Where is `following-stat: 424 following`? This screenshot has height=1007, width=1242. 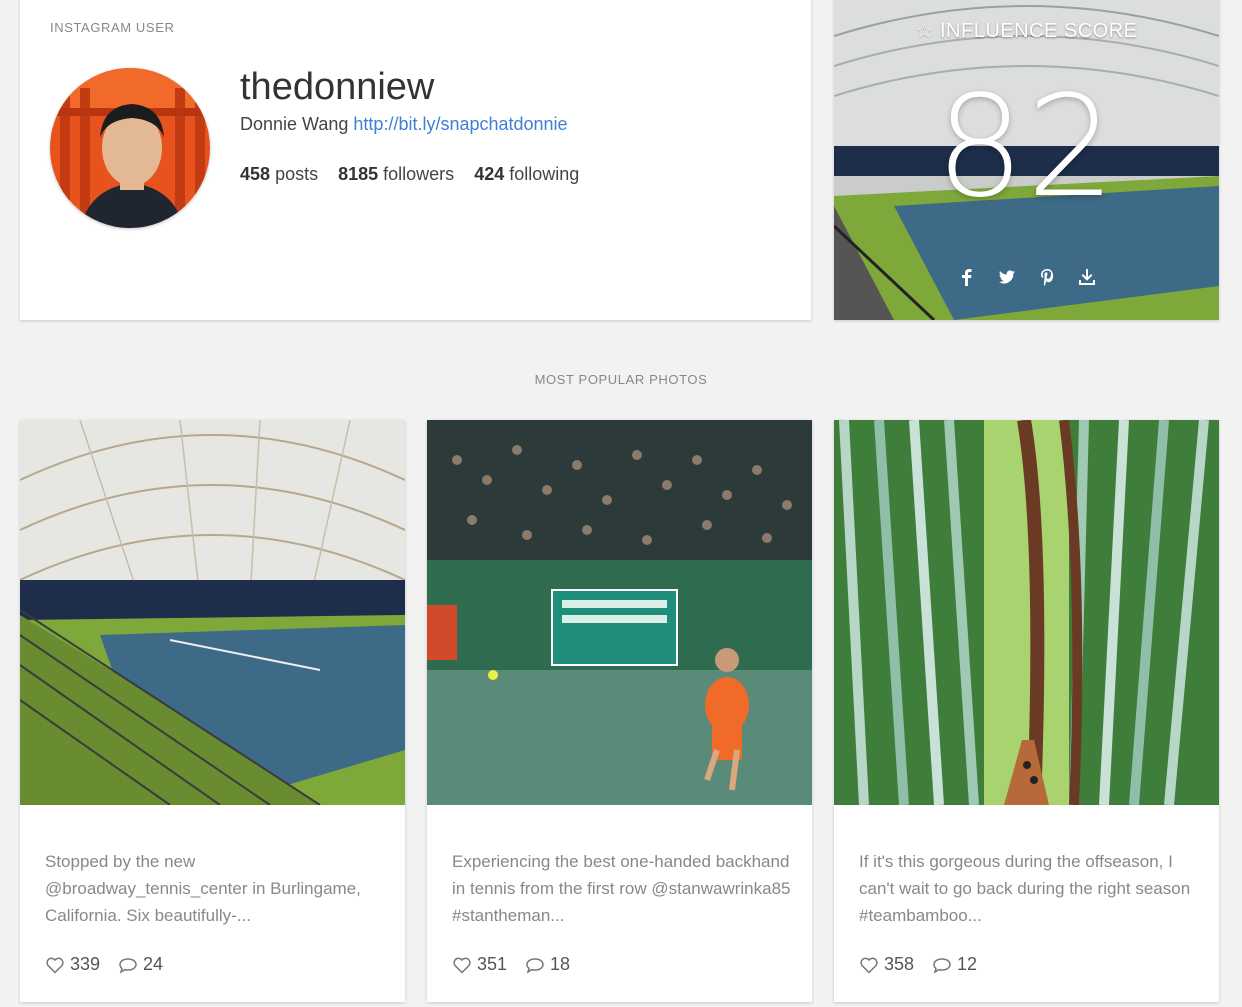 following-stat: 424 following is located at coordinates (526, 174).